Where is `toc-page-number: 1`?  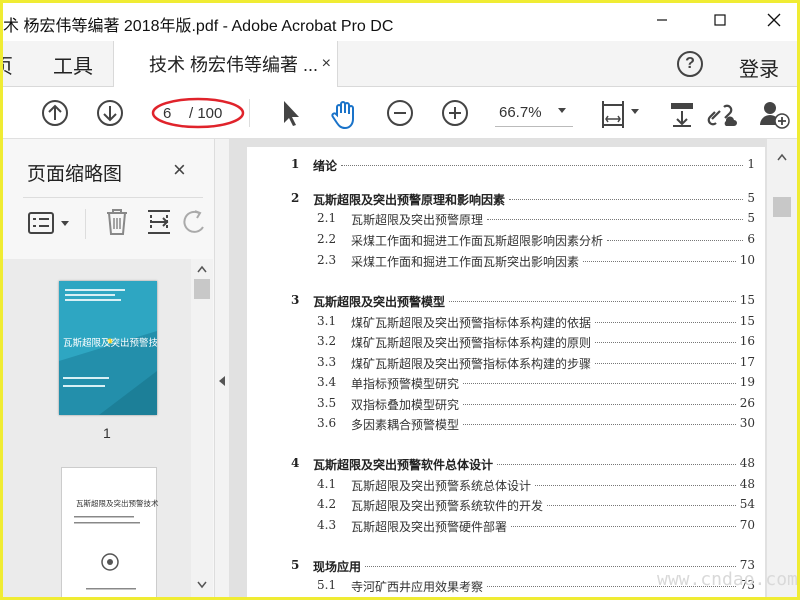
toc-page-number: 1 is located at coordinates (751, 164).